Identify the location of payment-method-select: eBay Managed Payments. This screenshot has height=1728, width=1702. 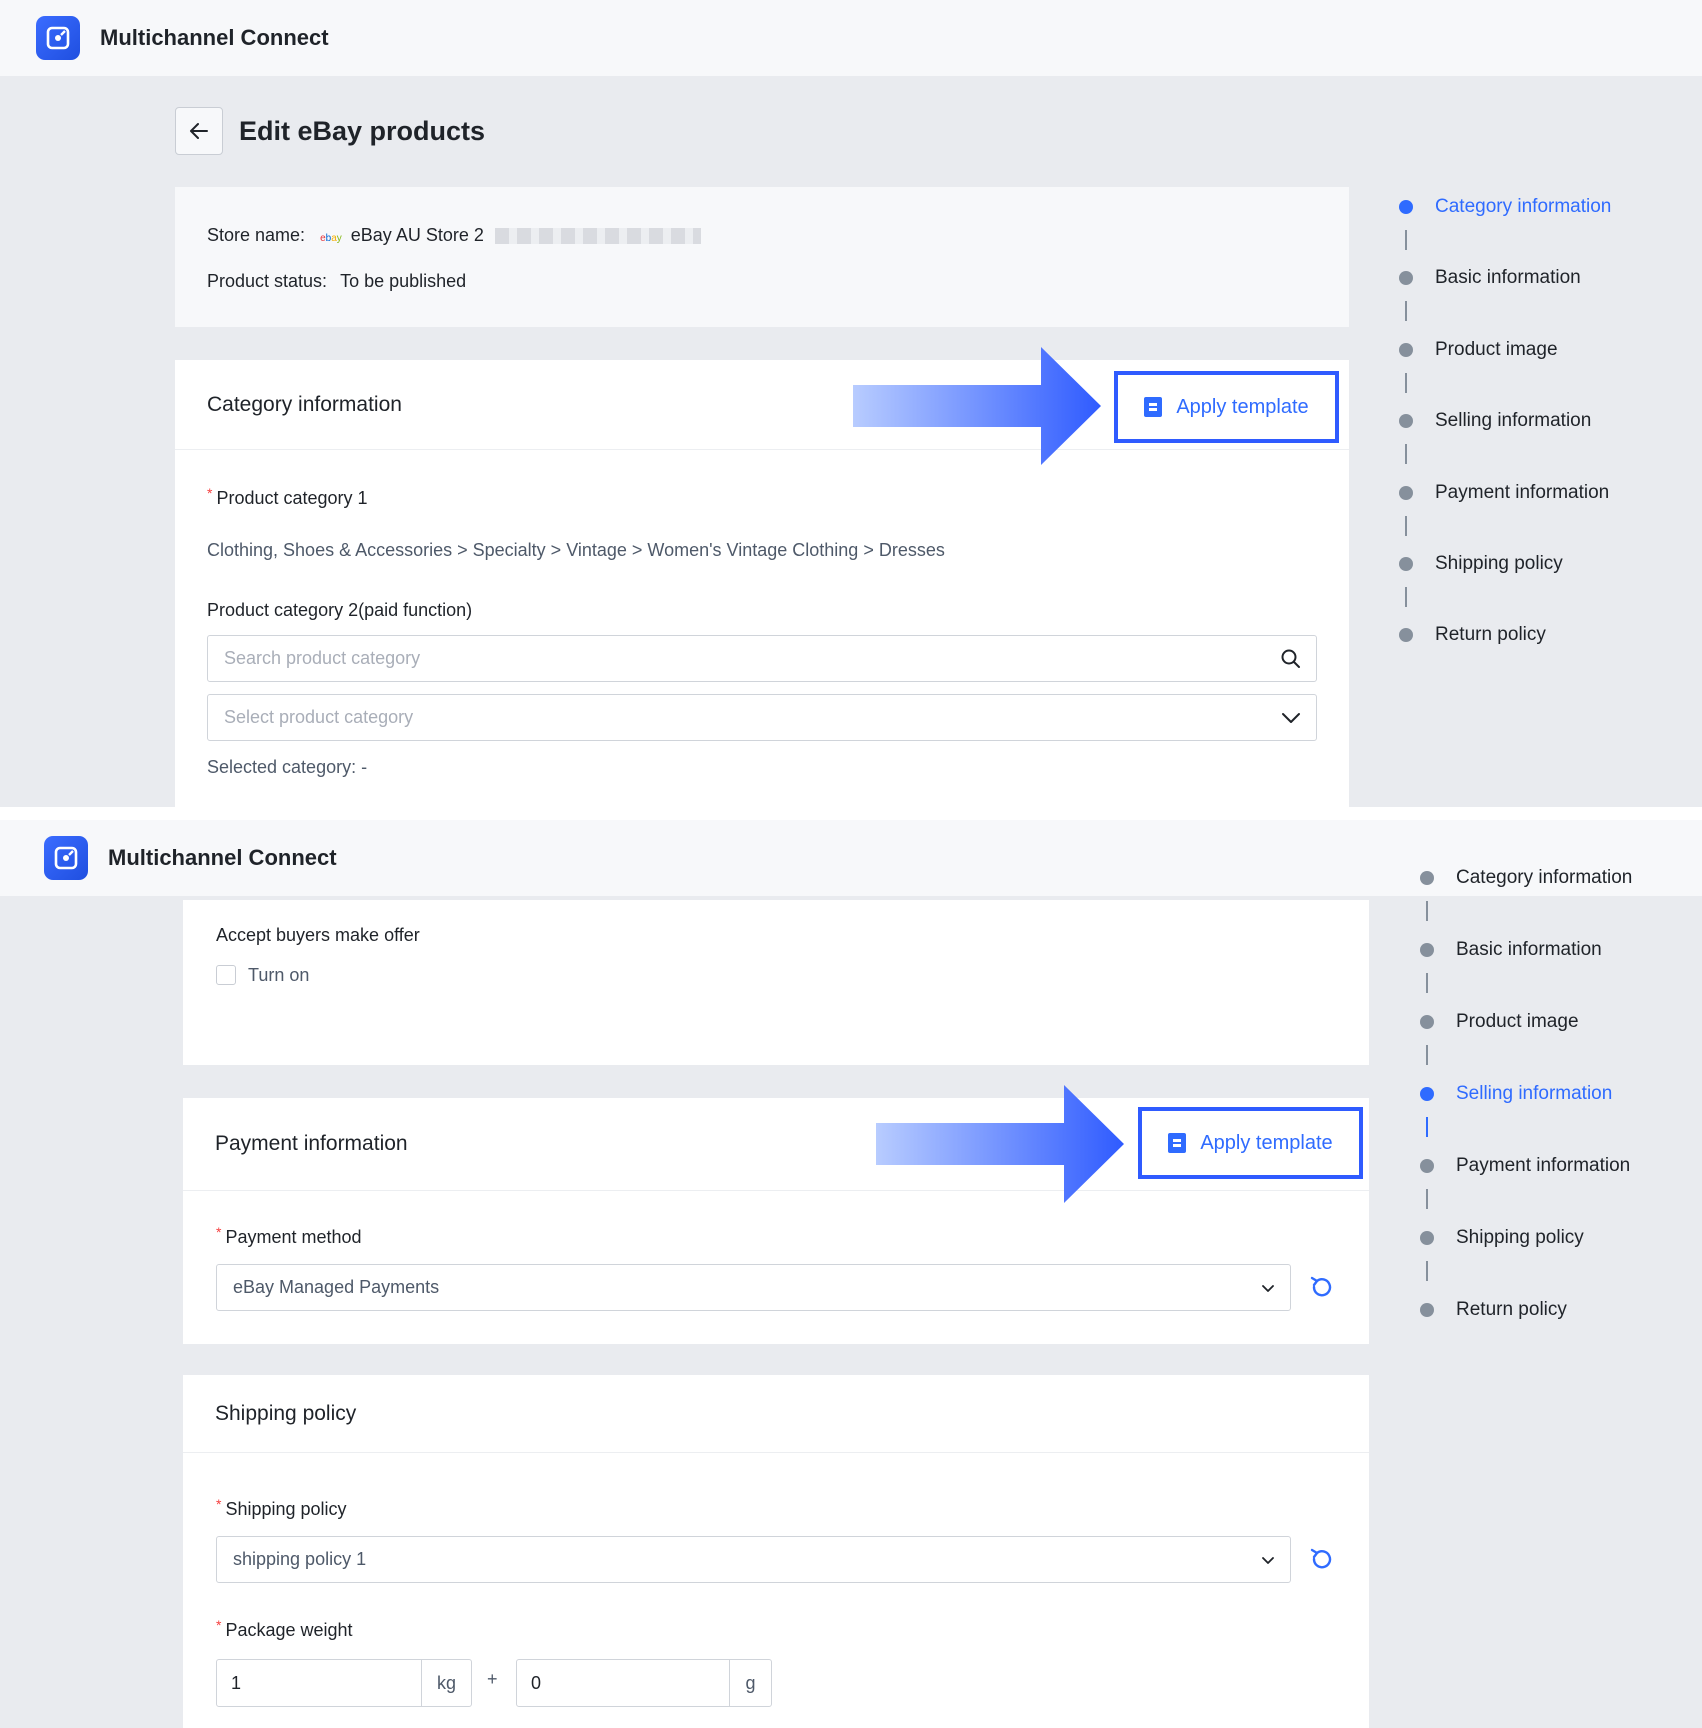
(753, 1287).